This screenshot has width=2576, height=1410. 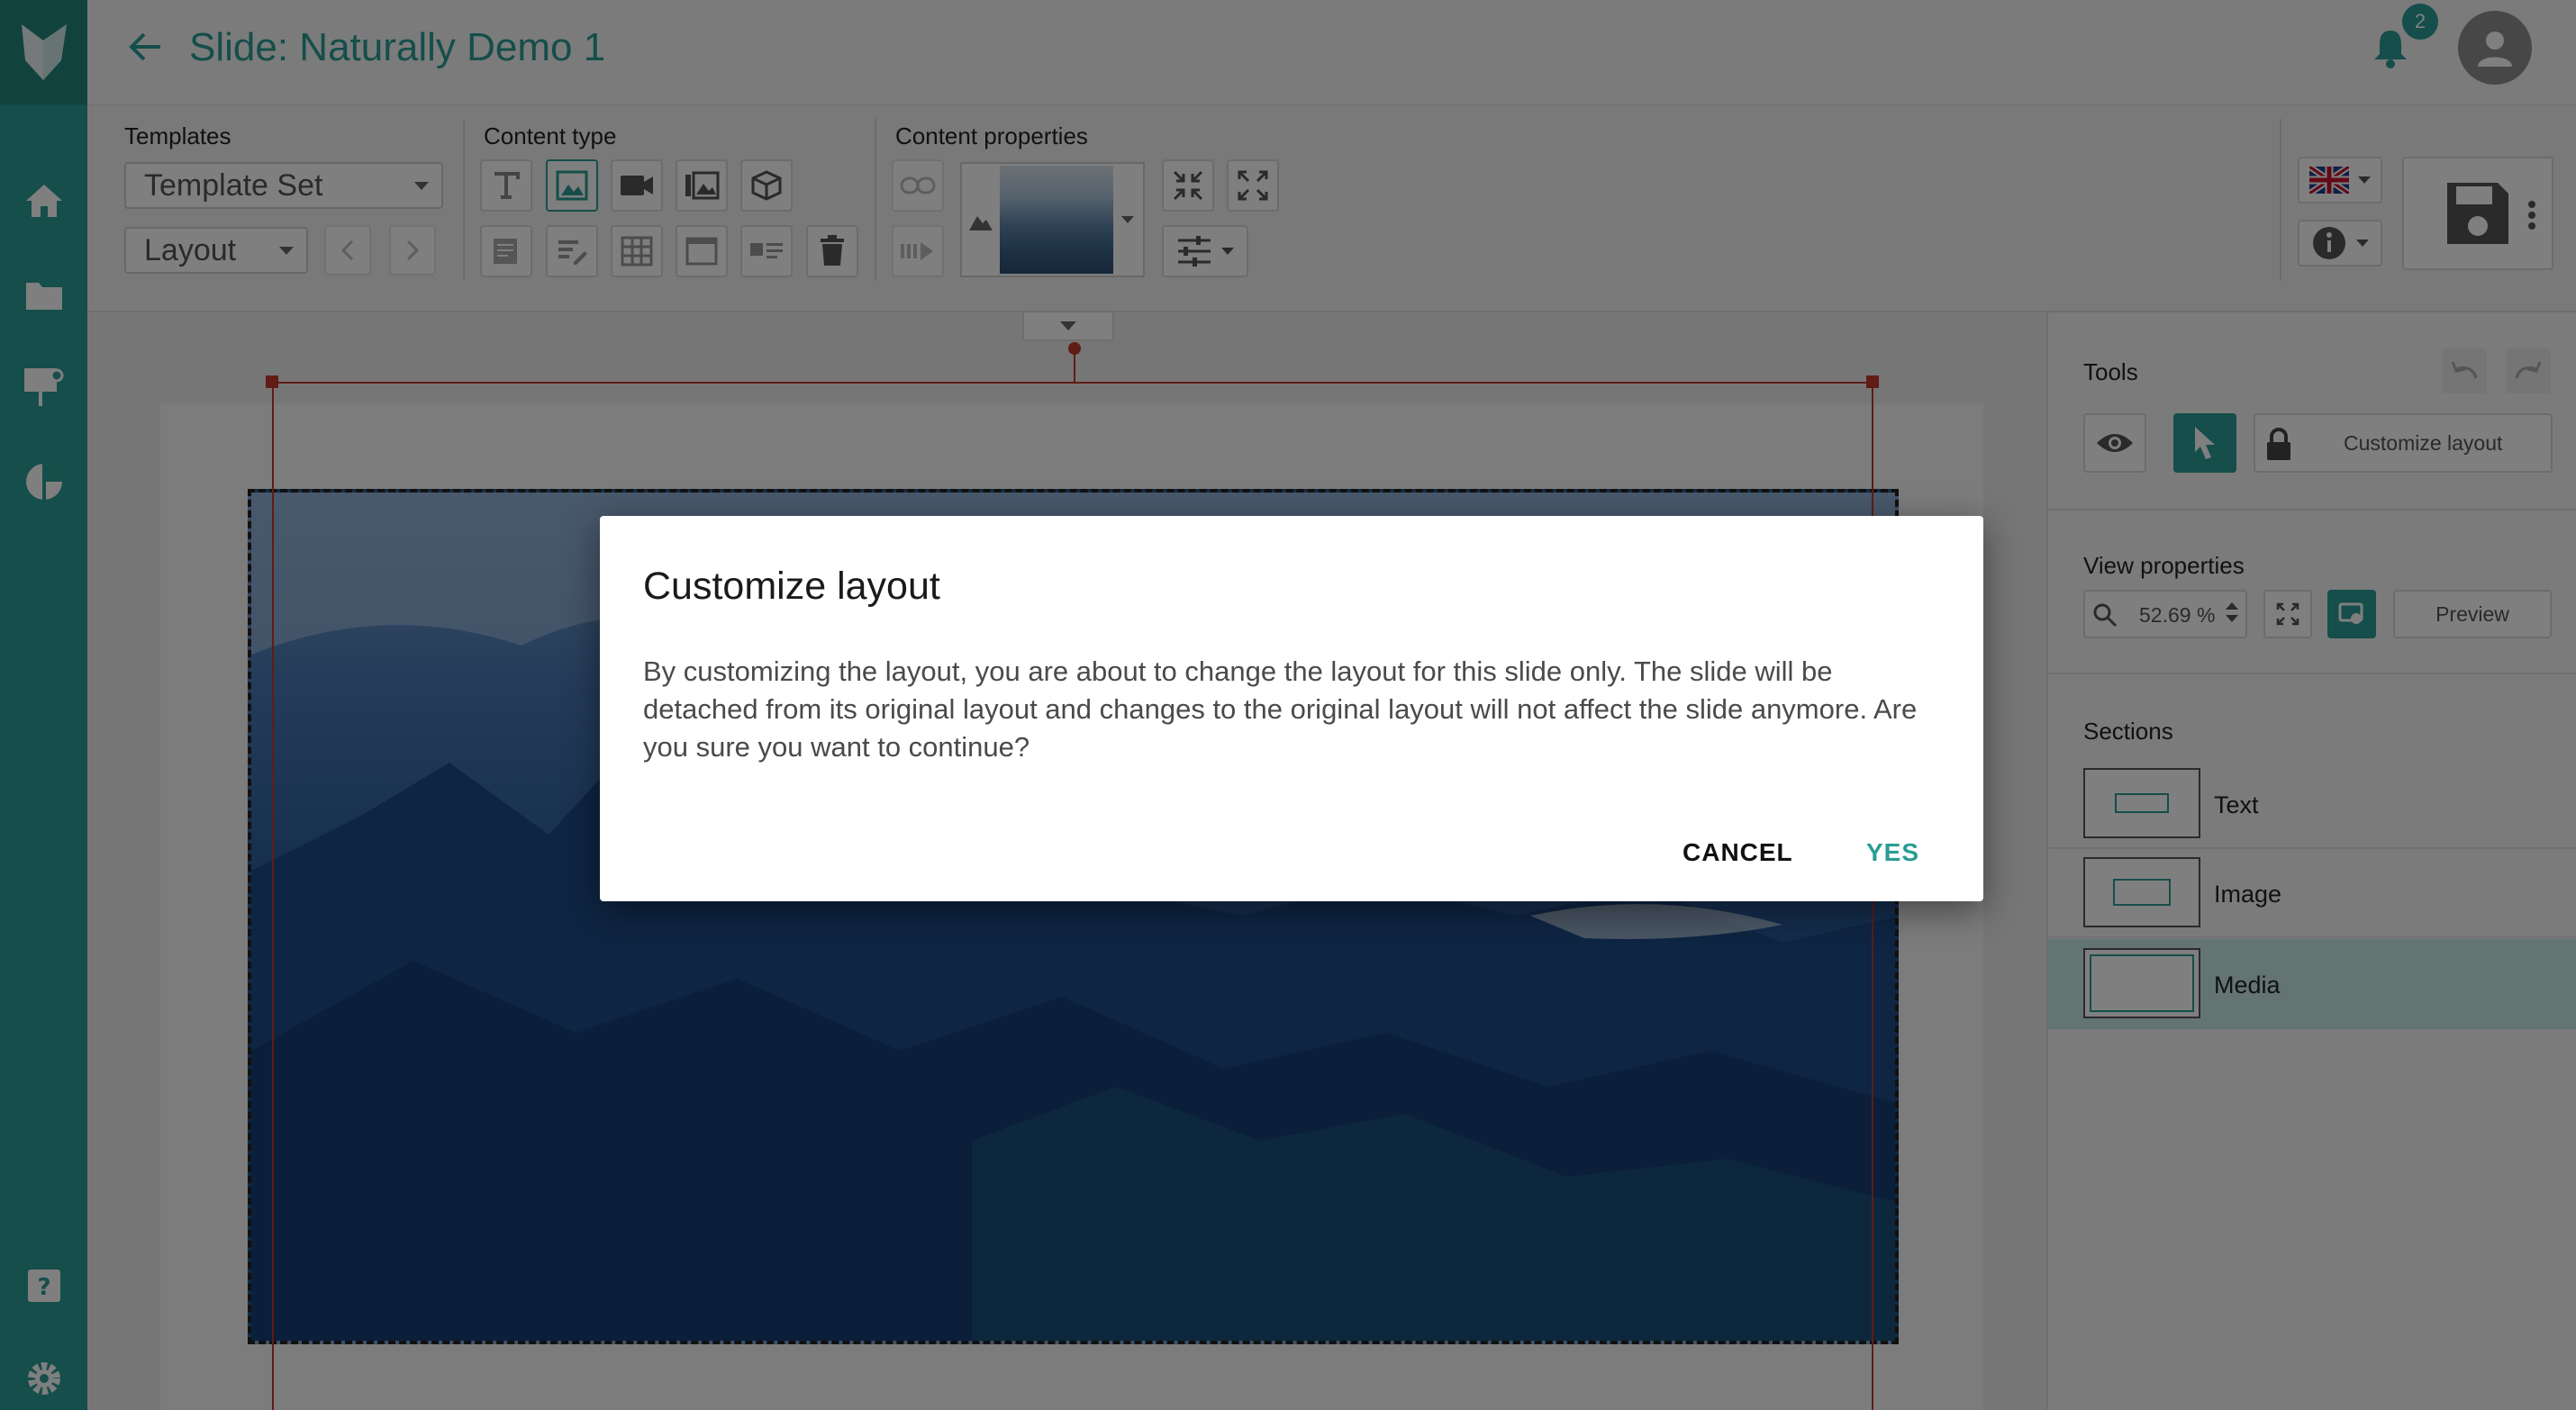 I want to click on dialog-title: Customize layout, so click(x=791, y=586).